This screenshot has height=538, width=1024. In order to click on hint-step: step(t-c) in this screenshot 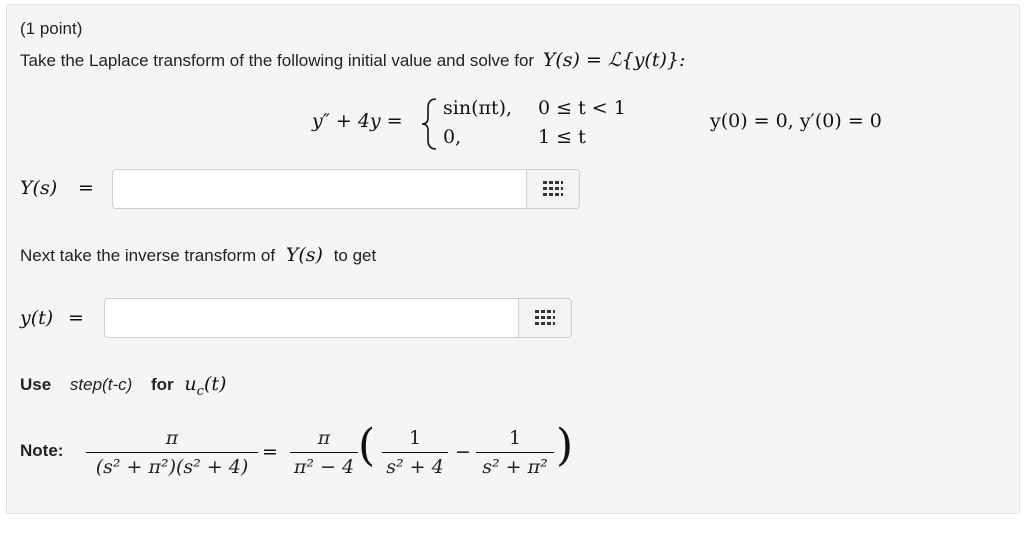, I will do `click(101, 384)`.